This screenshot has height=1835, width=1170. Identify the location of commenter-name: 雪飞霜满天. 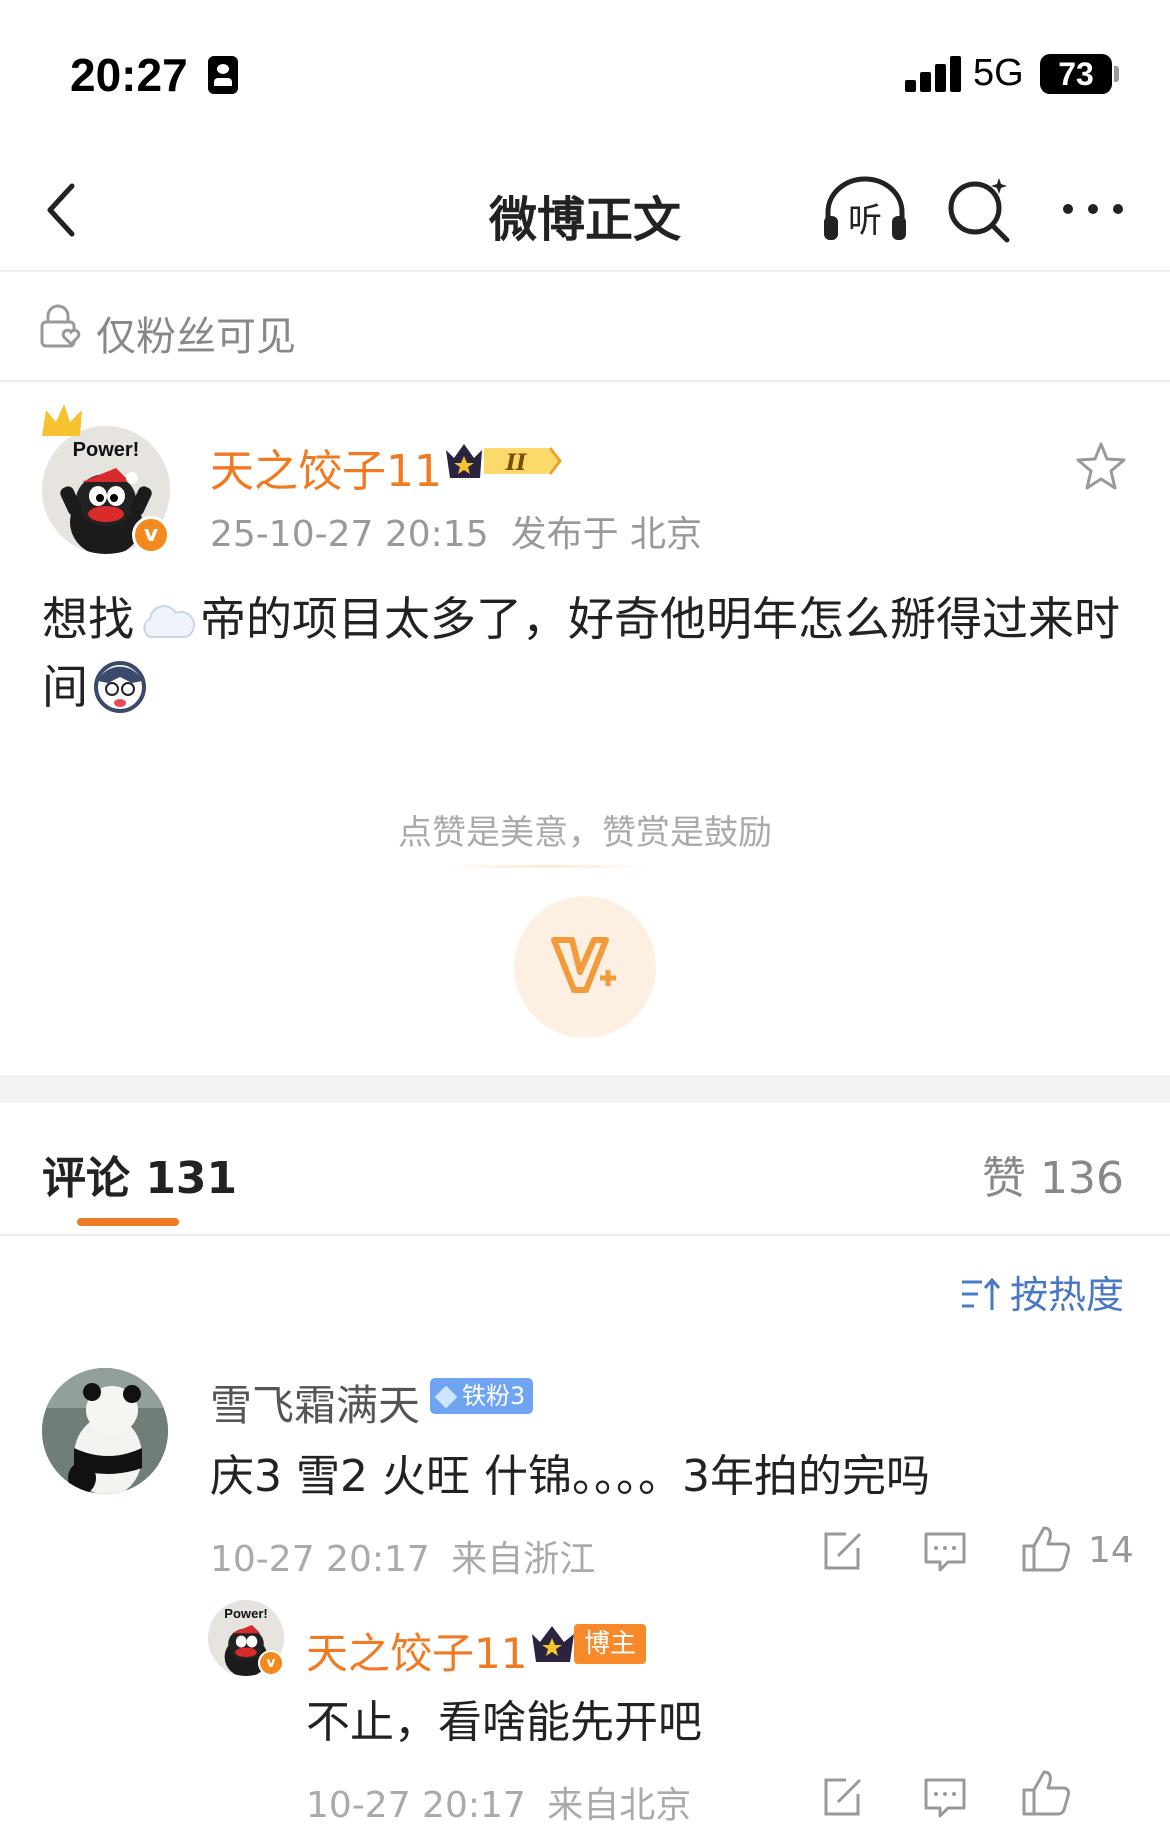
(315, 1402).